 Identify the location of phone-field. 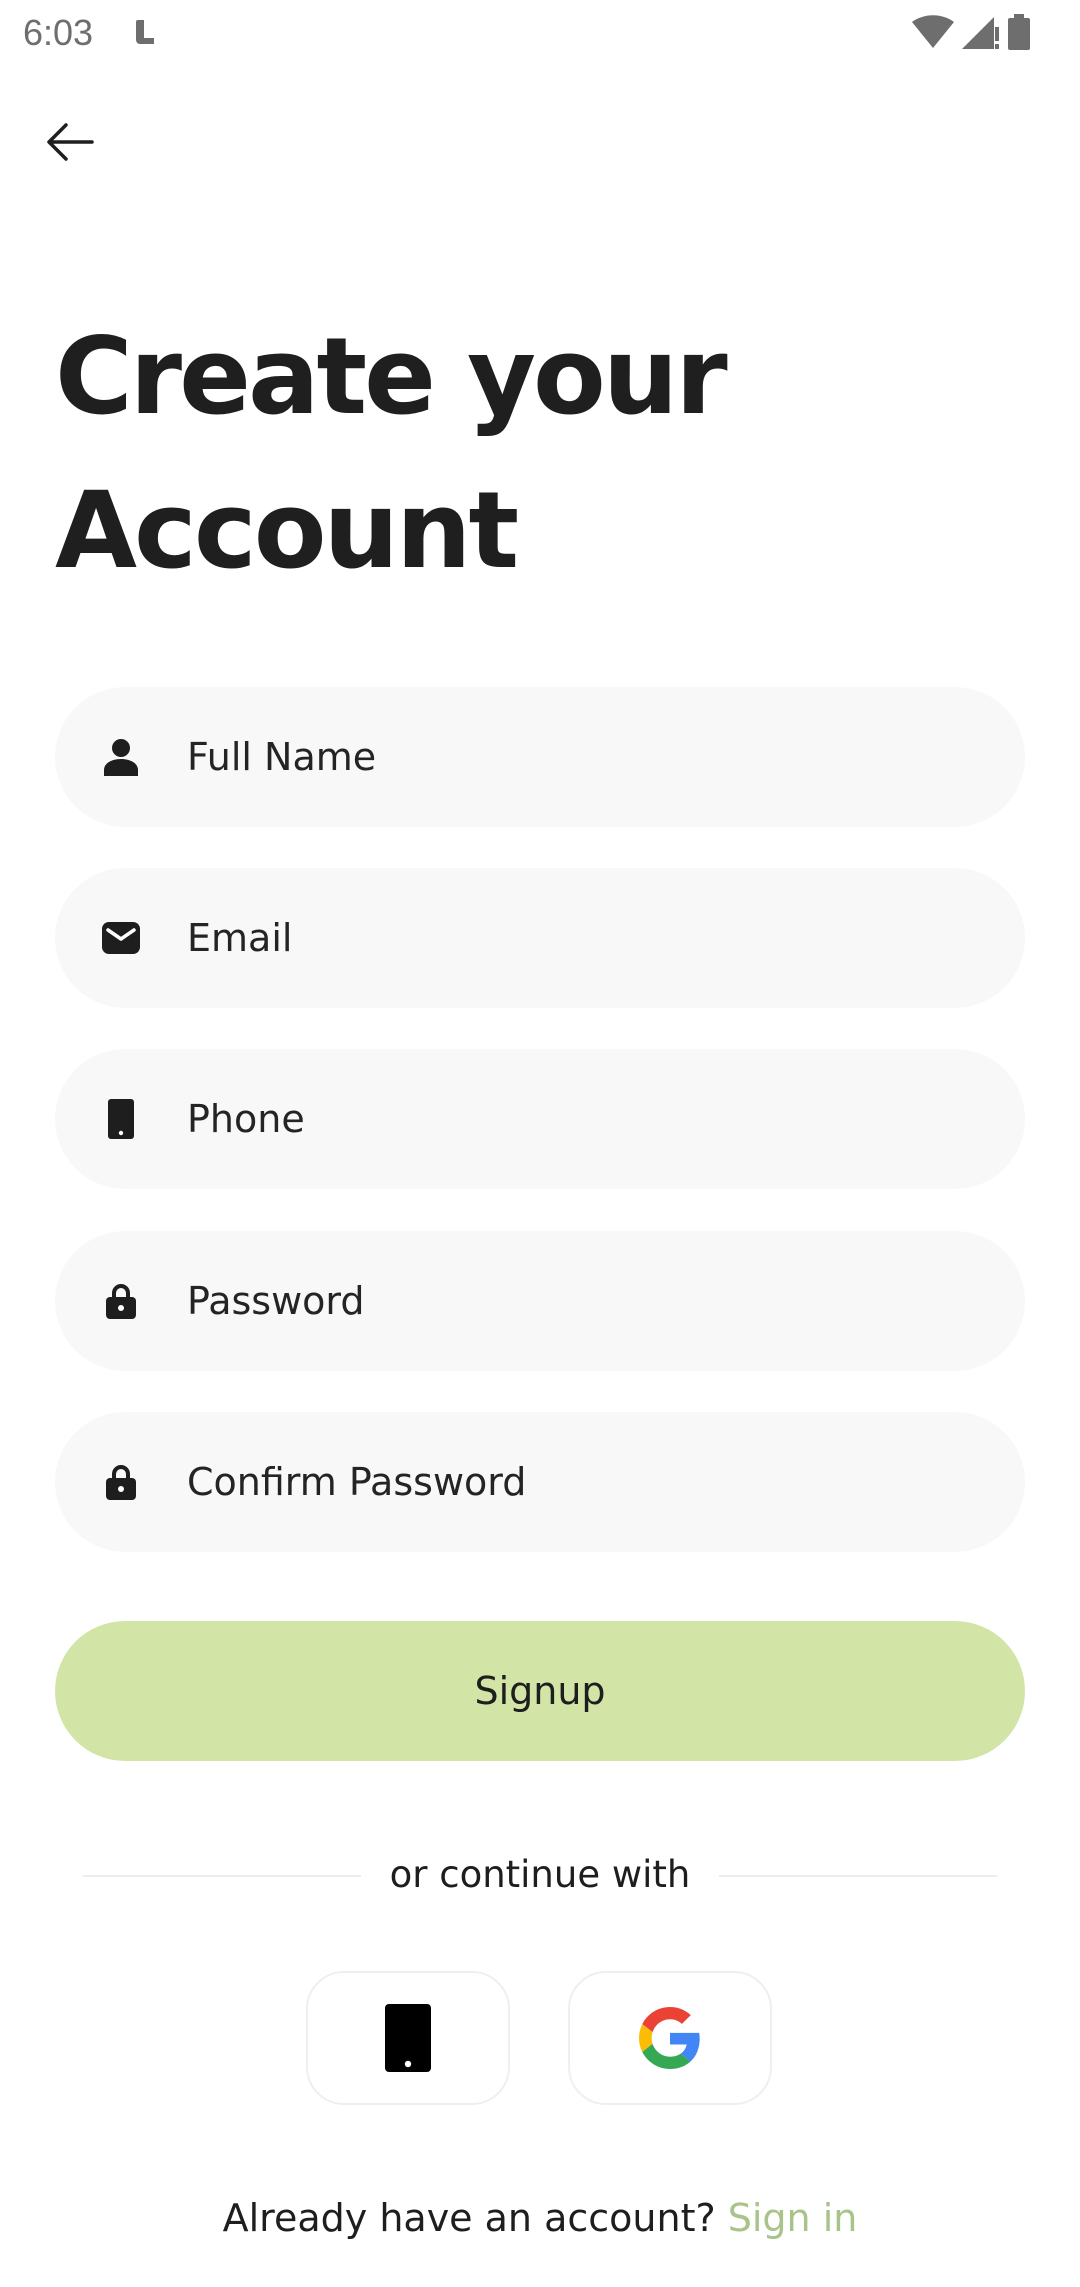
(540, 1119).